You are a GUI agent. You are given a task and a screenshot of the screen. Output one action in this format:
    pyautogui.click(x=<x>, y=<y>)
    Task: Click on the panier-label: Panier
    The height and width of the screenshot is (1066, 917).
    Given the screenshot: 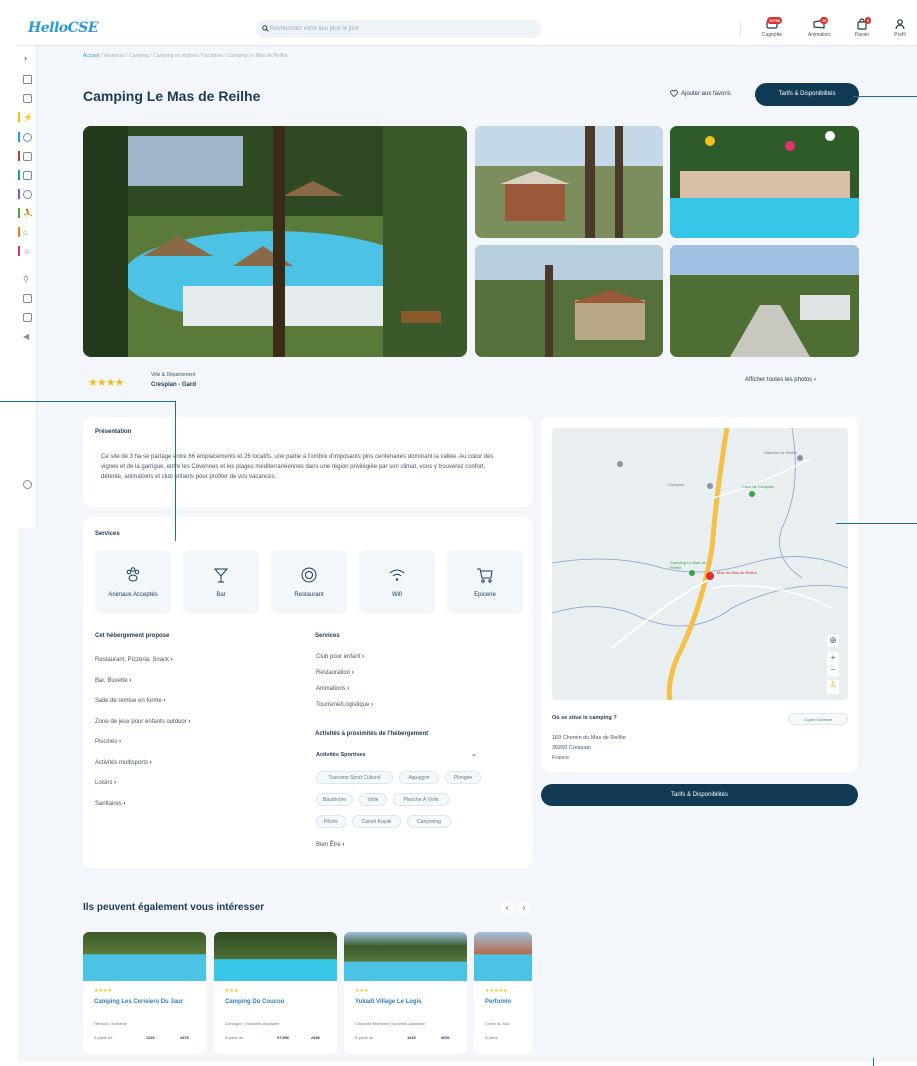 What is the action you would take?
    pyautogui.click(x=862, y=35)
    